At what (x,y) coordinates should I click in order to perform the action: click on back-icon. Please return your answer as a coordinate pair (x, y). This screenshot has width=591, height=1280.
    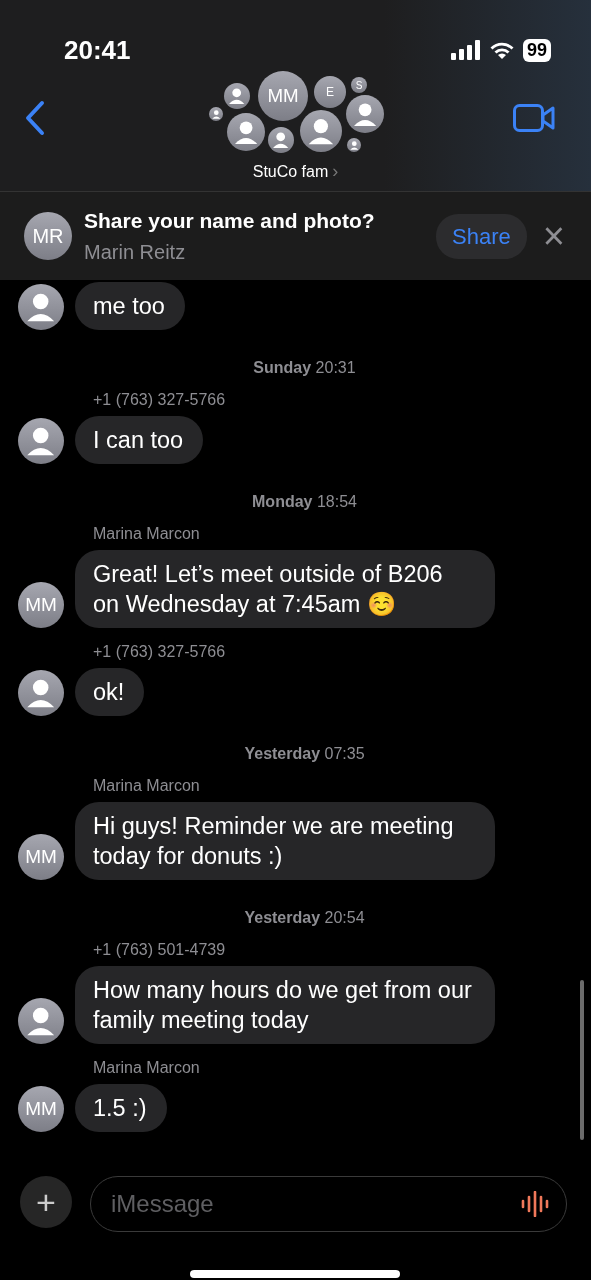
    Looking at the image, I should click on (35, 118).